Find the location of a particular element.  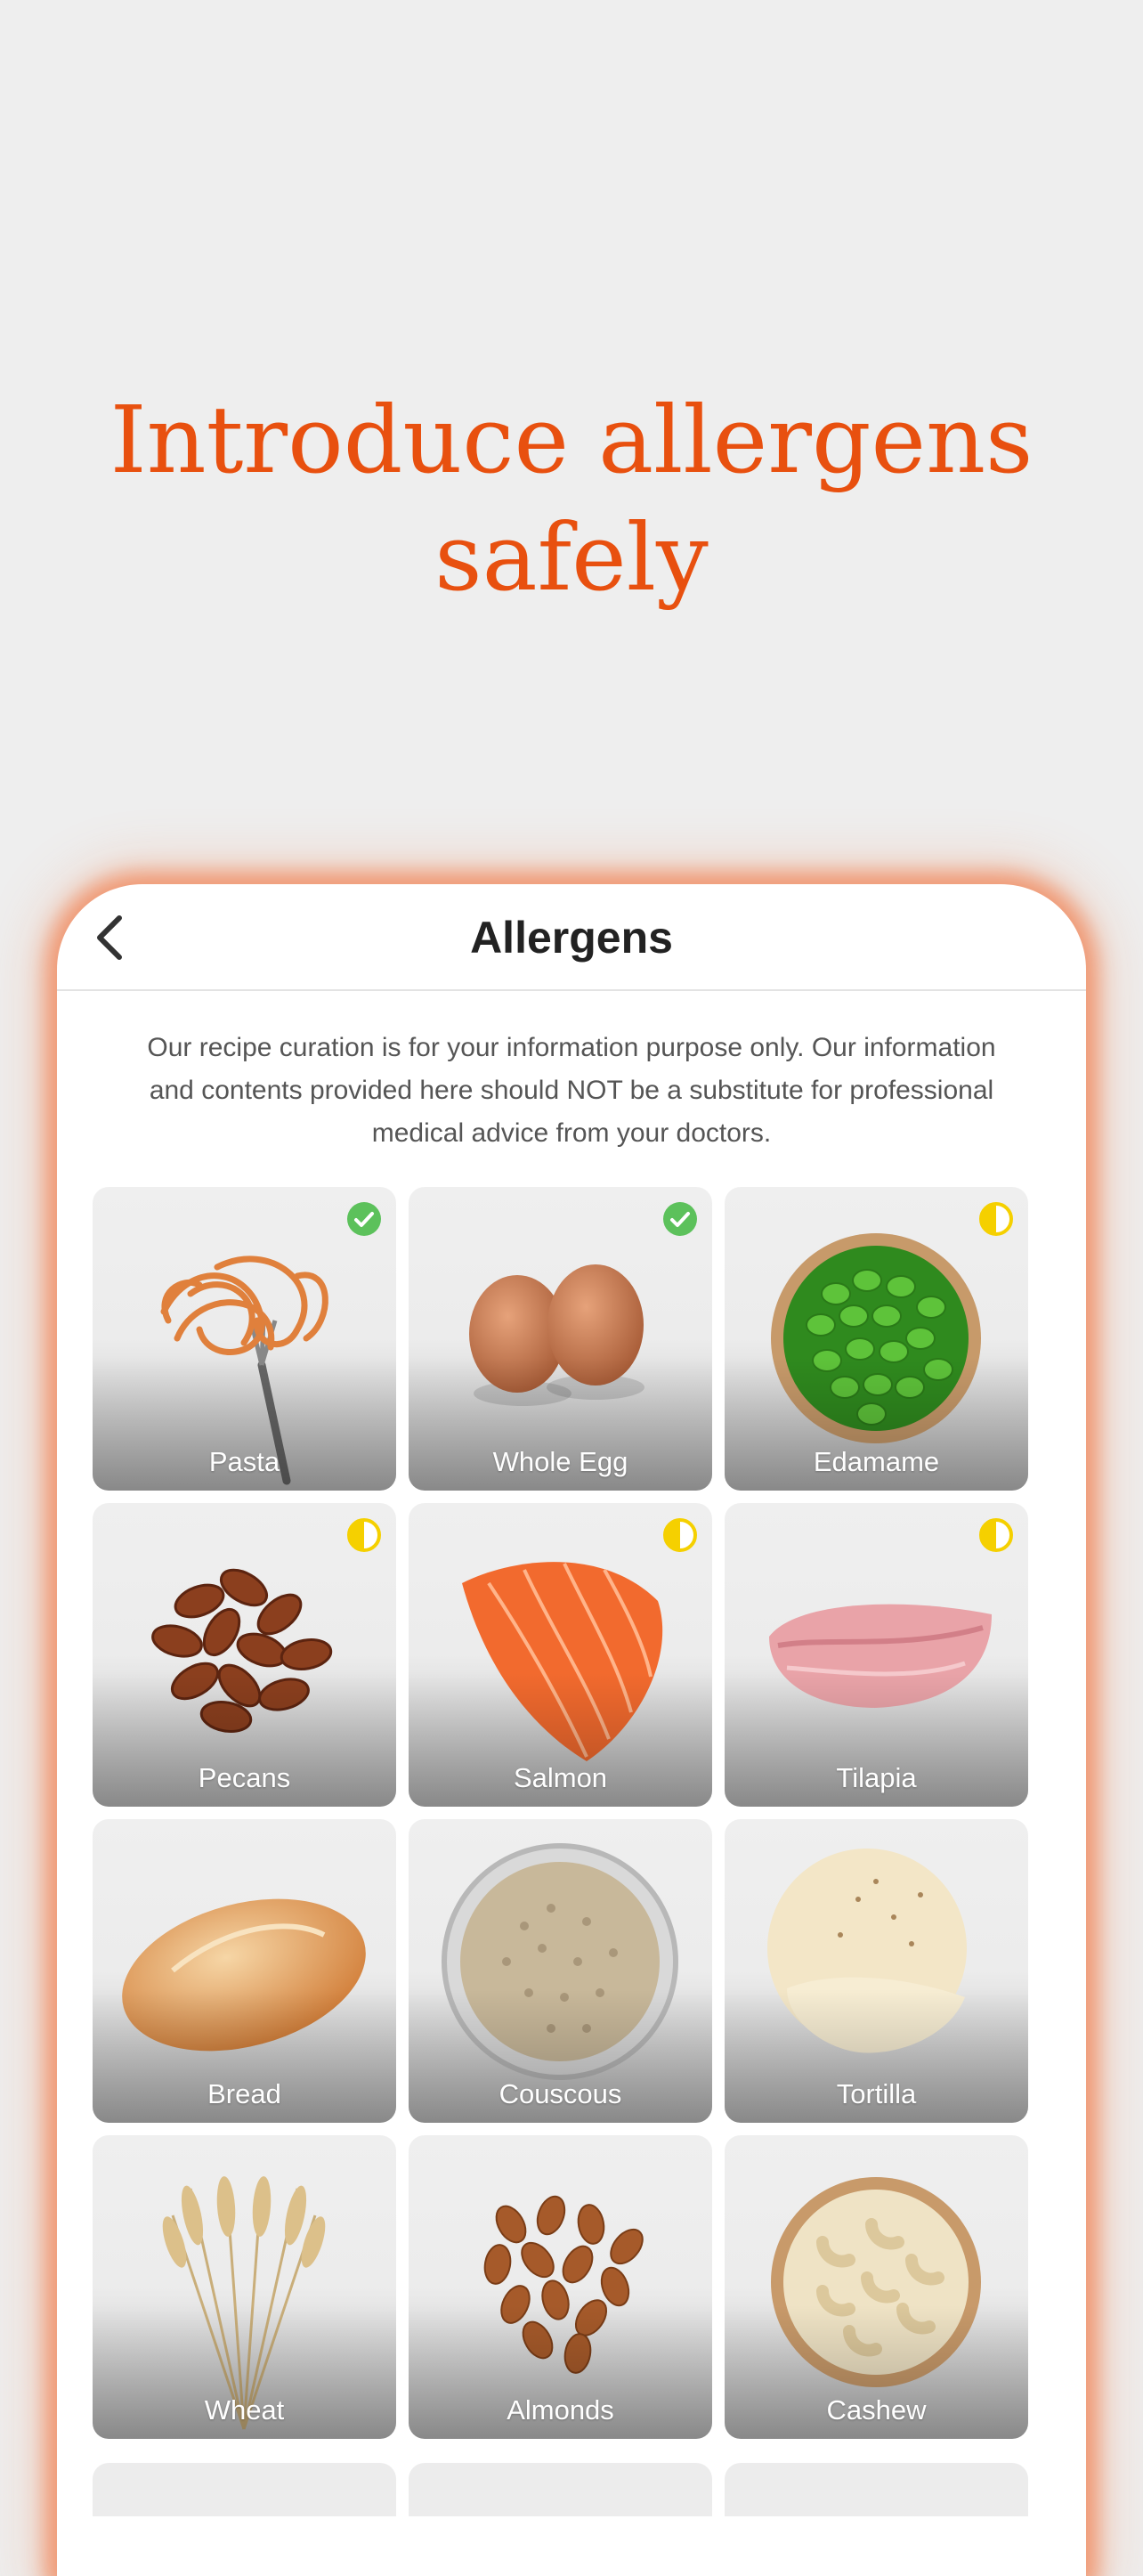

allergen-label: Bread is located at coordinates (244, 2093).